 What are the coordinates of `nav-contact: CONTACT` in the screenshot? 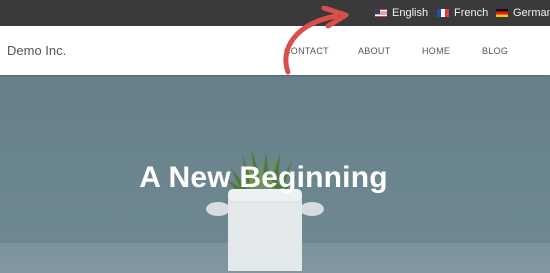 It's located at (306, 50).